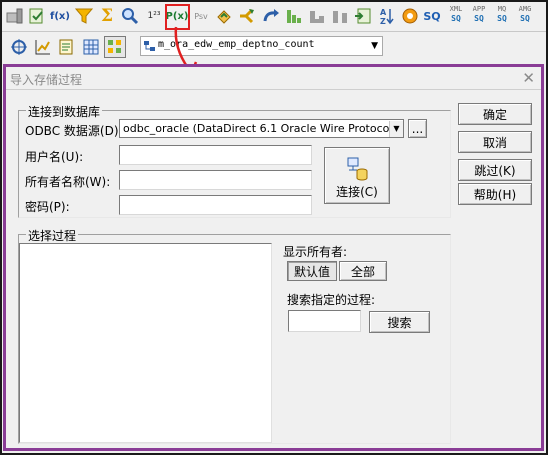 This screenshot has width=548, height=455. What do you see at coordinates (15, 16) in the screenshot?
I see `source-analyzer-icon` at bounding box center [15, 16].